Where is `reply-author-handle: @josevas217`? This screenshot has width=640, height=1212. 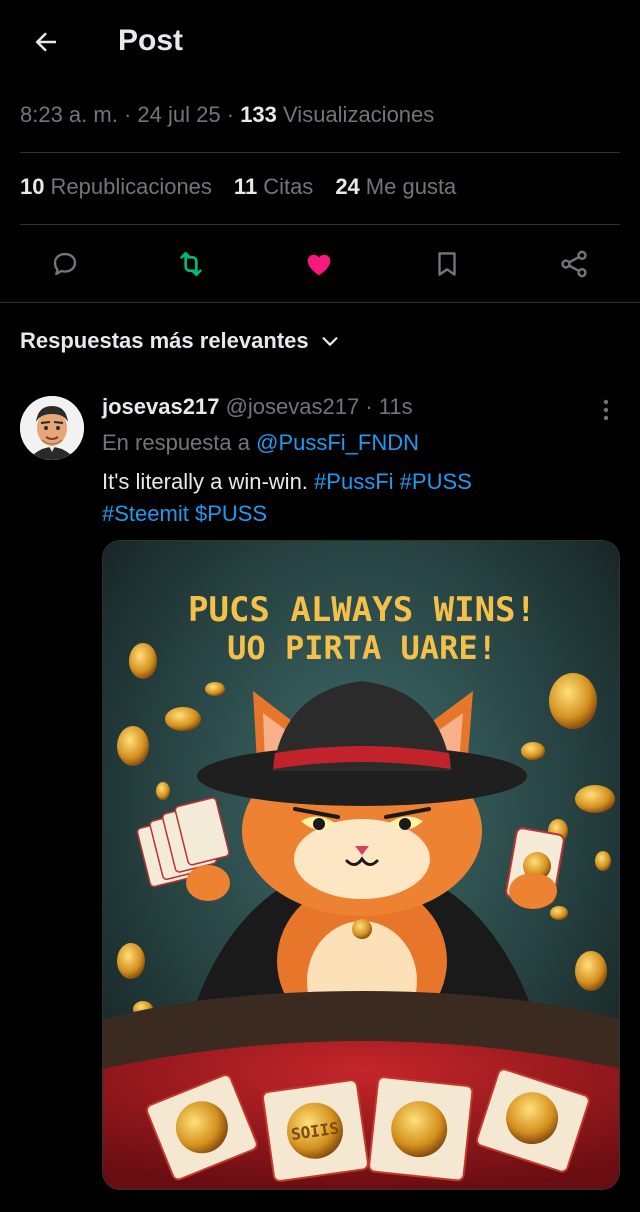
reply-author-handle: @josevas217 is located at coordinates (293, 406).